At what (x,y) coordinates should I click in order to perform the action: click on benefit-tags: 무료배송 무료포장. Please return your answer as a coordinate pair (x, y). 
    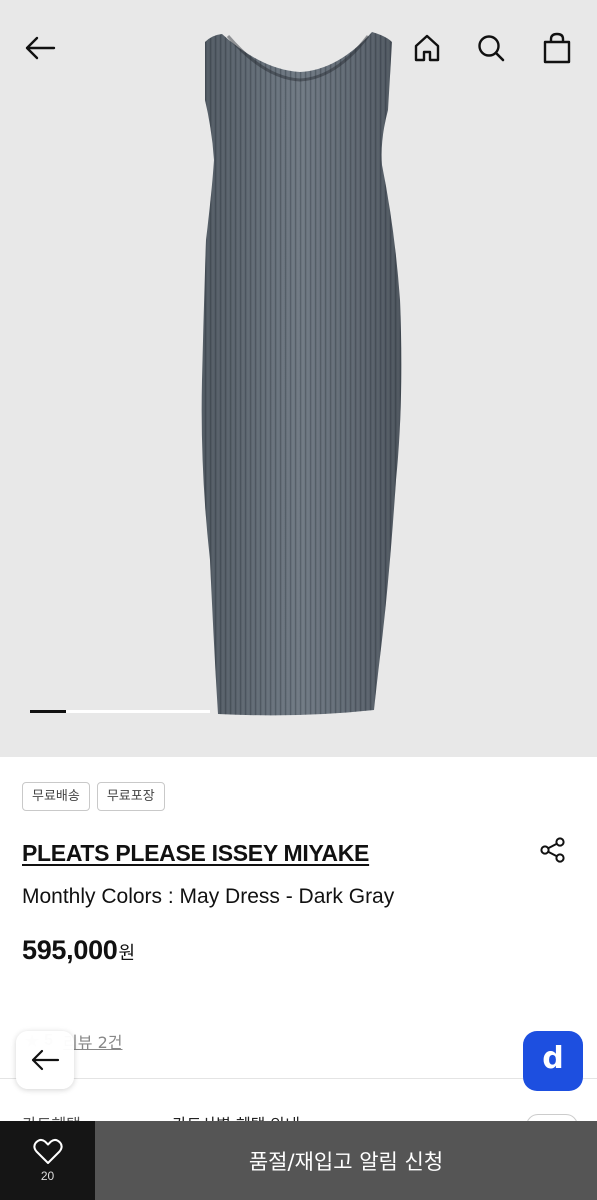
    Looking at the image, I should click on (93, 796).